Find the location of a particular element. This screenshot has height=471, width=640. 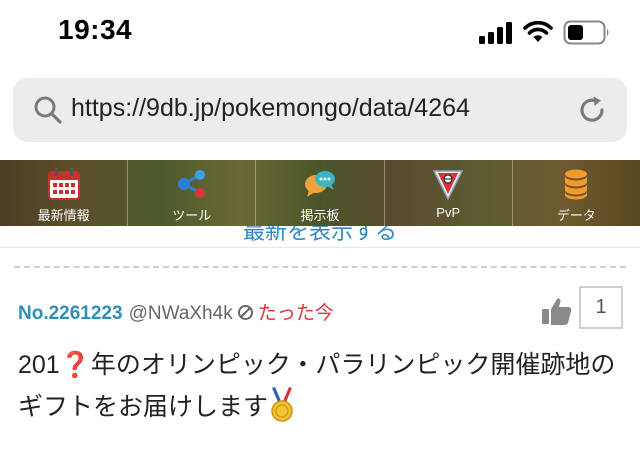

battery-icon is located at coordinates (586, 32).